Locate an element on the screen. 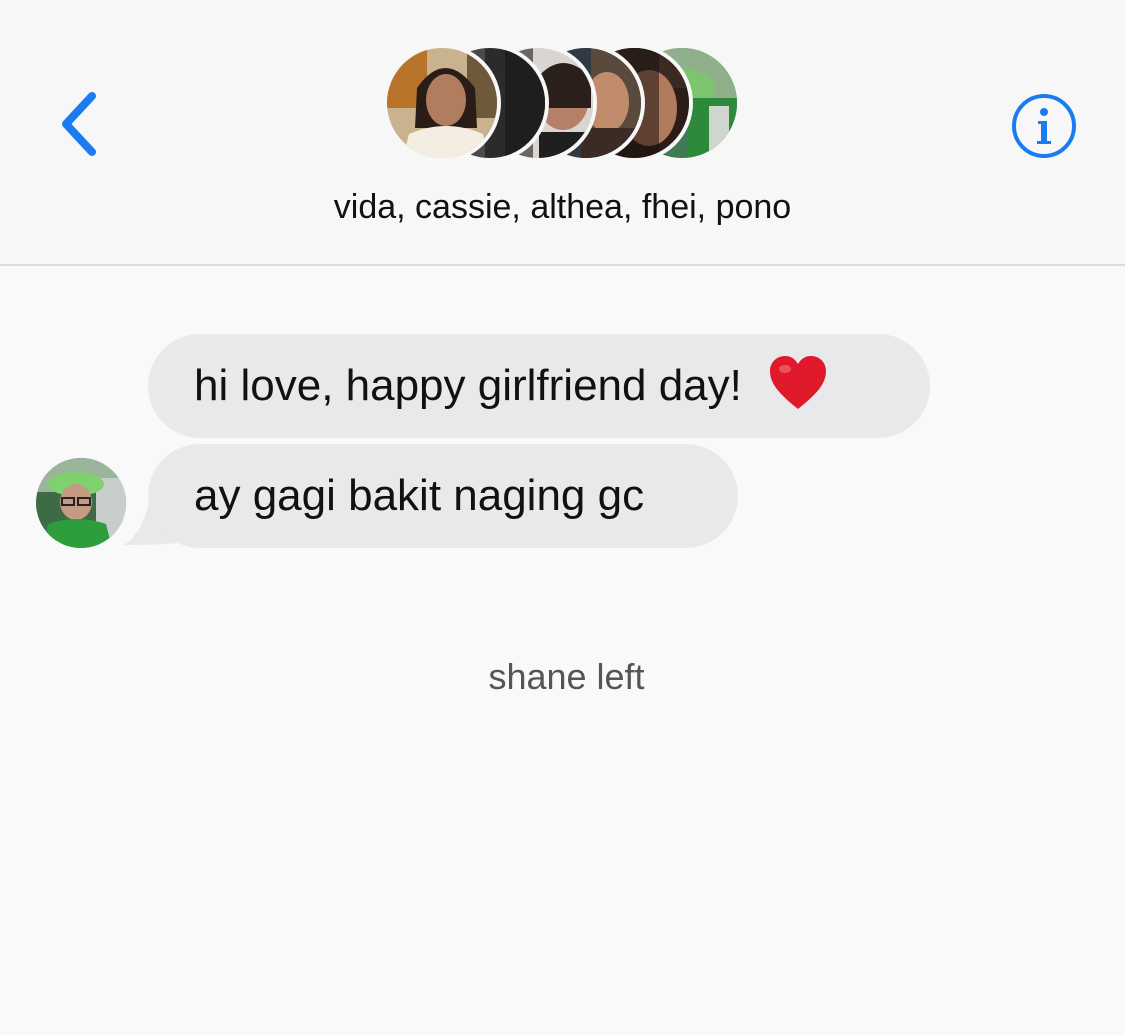 This screenshot has width=1125, height=1035. chevron-left-icon is located at coordinates (79, 124).